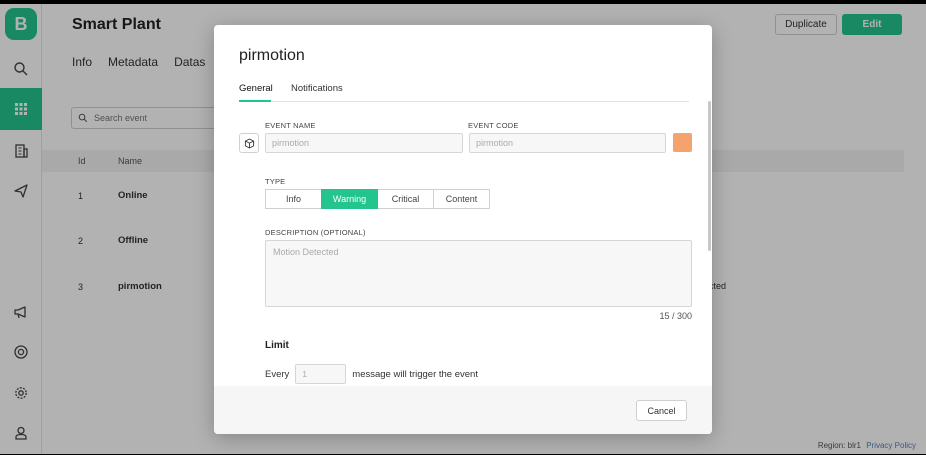 Image resolution: width=926 pixels, height=455 pixels. Describe the element at coordinates (493, 125) in the screenshot. I see `event-code-label: EVENT CODE` at that location.